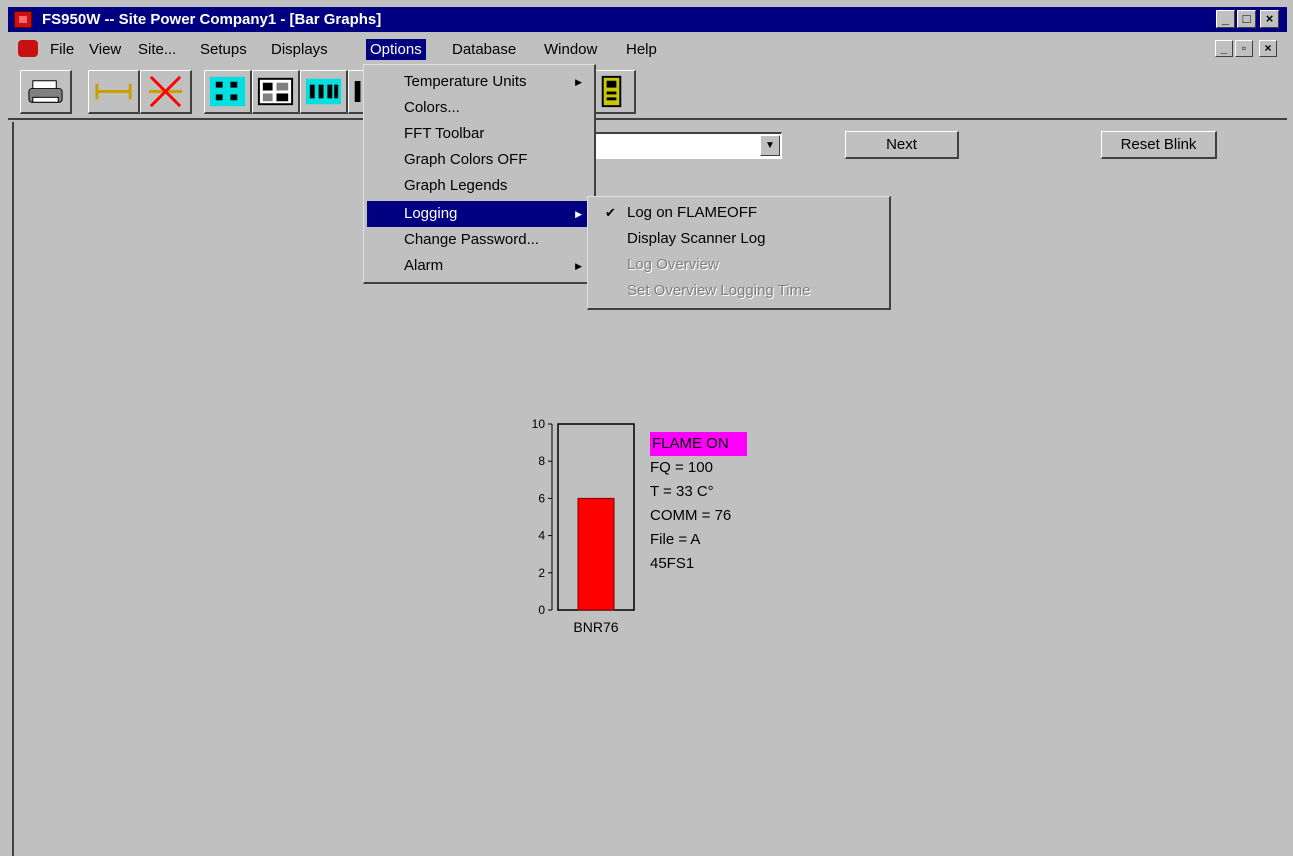  I want to click on temperature-value: T = 33 C°, so click(682, 491).